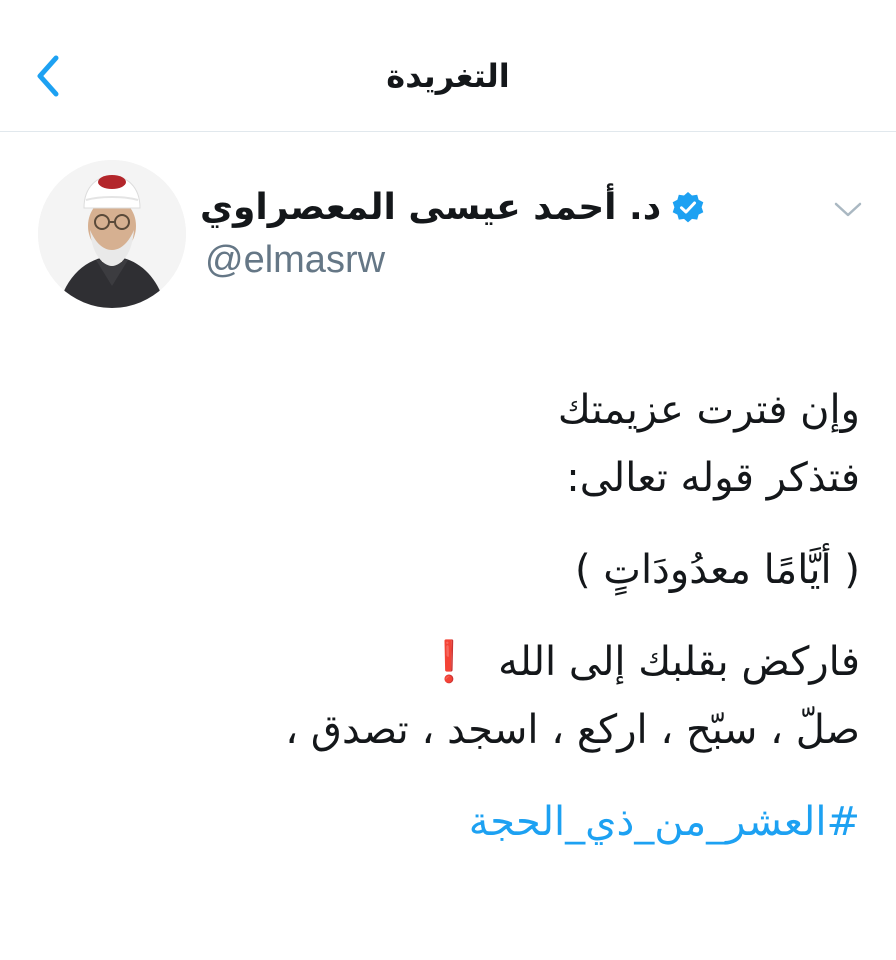 This screenshot has width=896, height=960. I want to click on profile-photo, so click(112, 234).